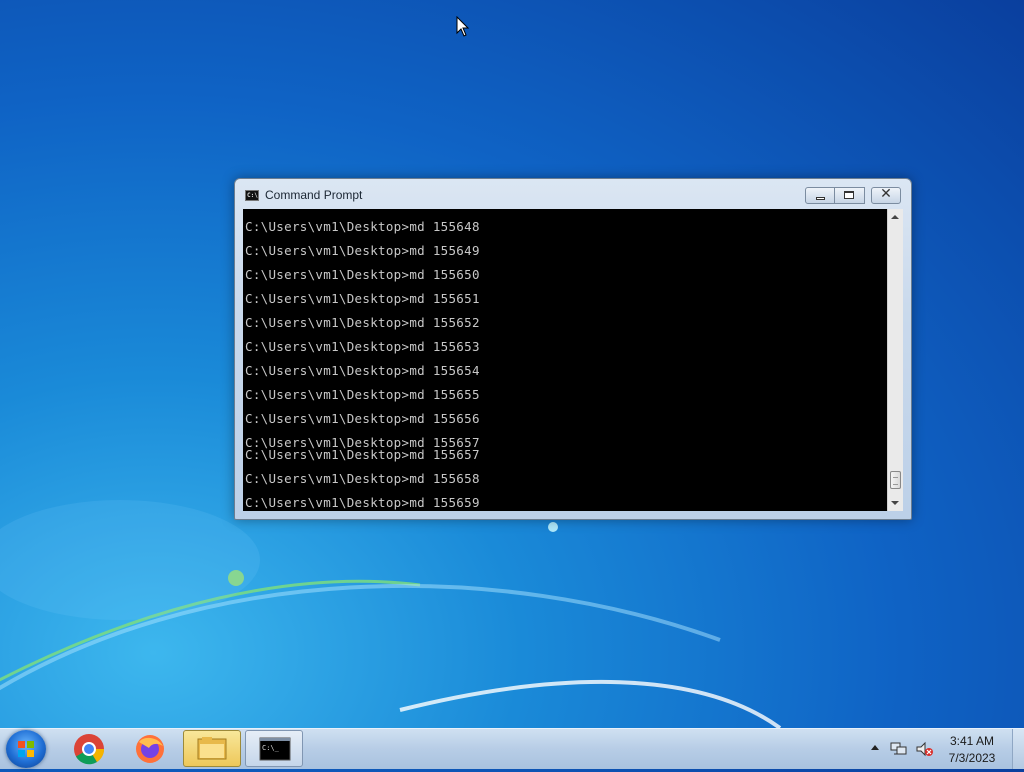  Describe the element at coordinates (362, 250) in the screenshot. I see `console-line: C:\Users\vm1\Desktop>md 155649` at that location.